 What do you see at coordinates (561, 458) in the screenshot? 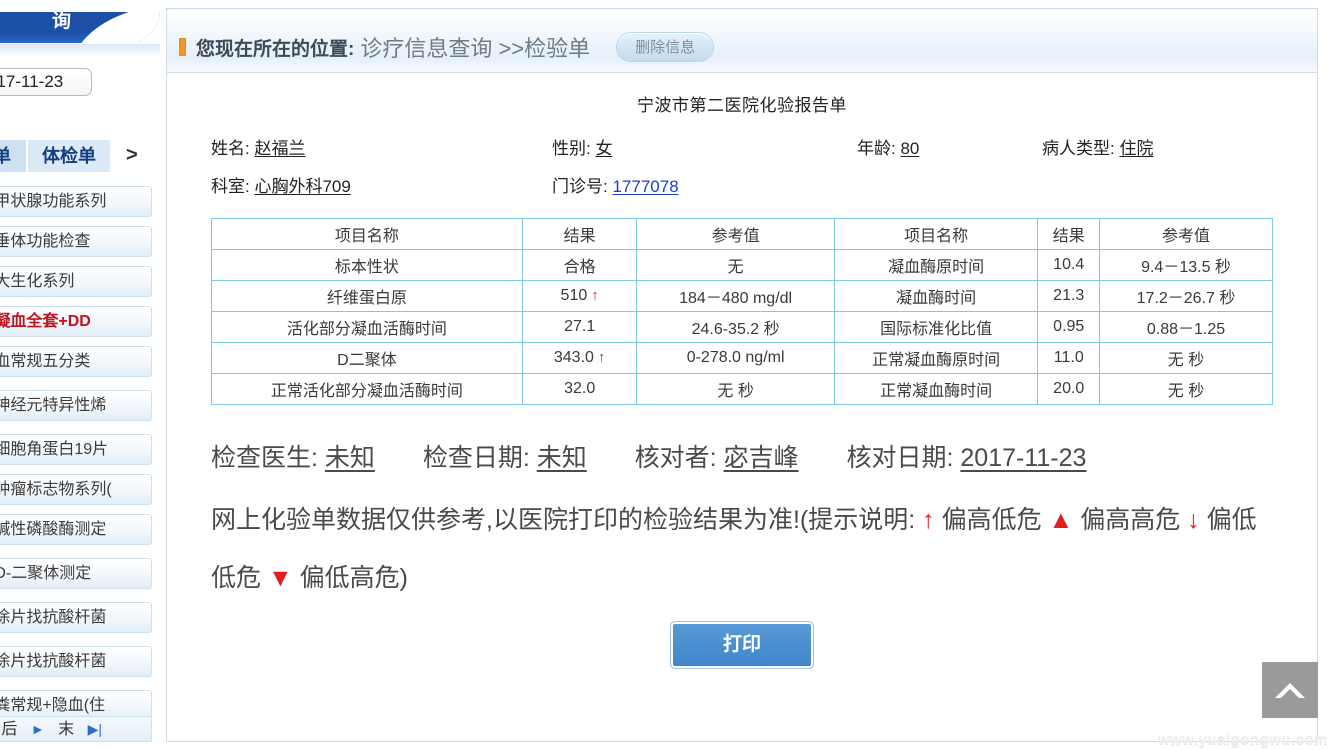
I see `exam-date-value: 未知` at bounding box center [561, 458].